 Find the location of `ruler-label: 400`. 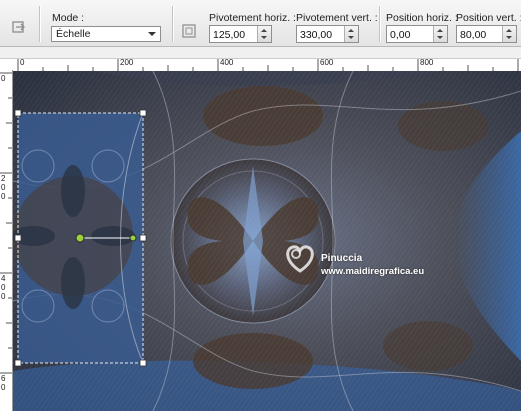

ruler-label: 400 is located at coordinates (227, 62).